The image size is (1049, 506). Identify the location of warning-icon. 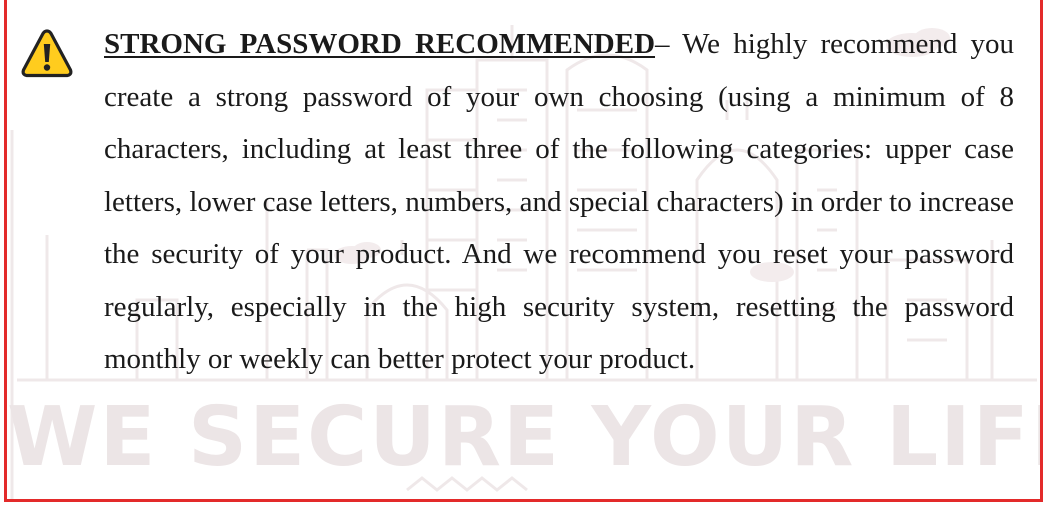
(47, 53).